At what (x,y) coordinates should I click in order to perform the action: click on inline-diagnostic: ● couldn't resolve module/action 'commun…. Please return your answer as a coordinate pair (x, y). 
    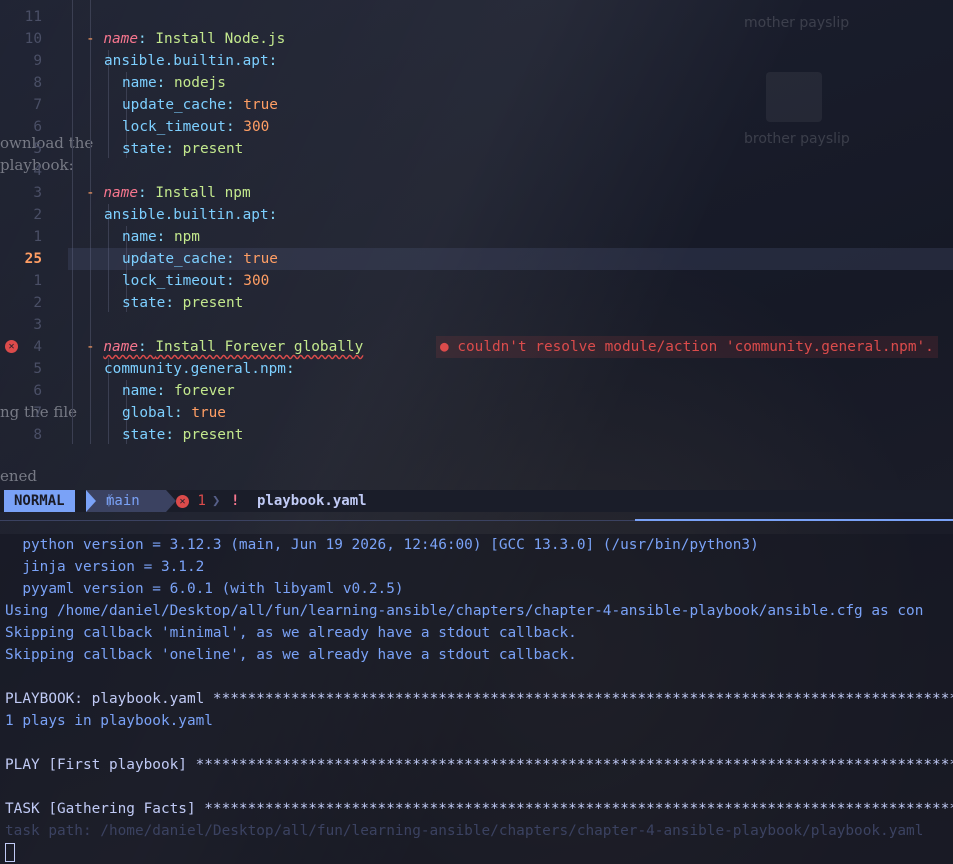
    Looking at the image, I should click on (687, 347).